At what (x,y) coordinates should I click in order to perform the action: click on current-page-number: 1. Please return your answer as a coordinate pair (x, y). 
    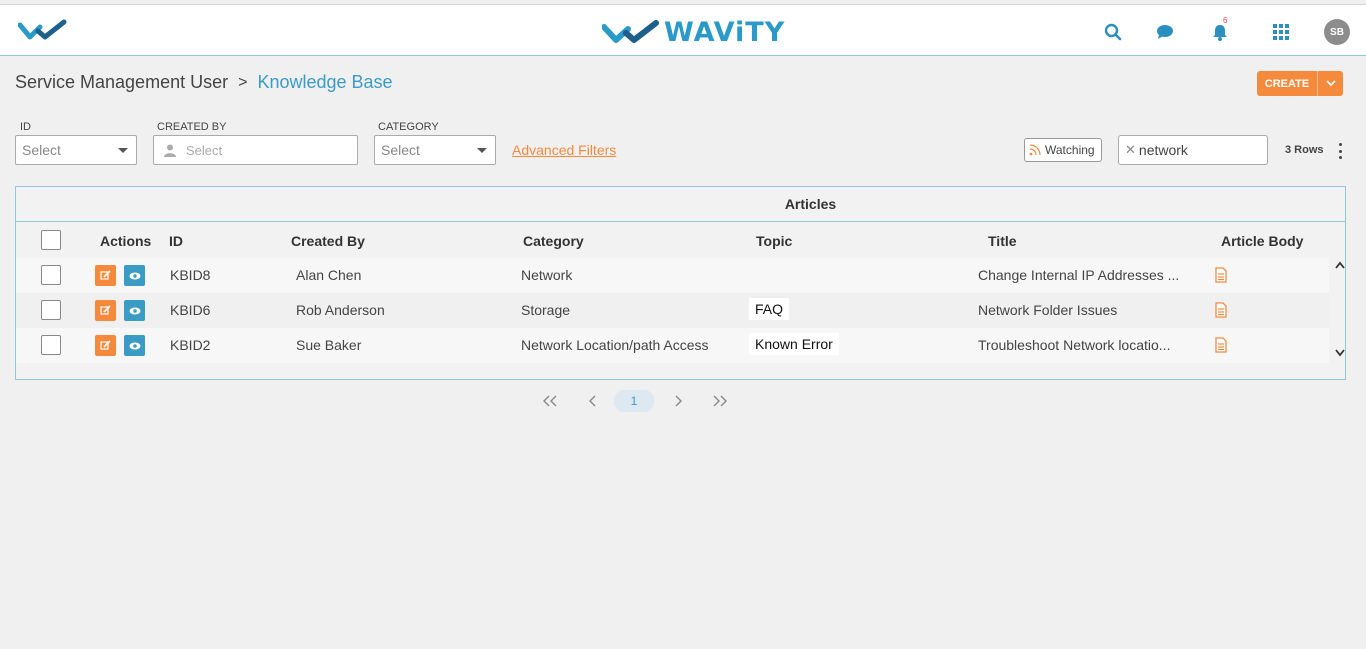
    Looking at the image, I should click on (634, 401).